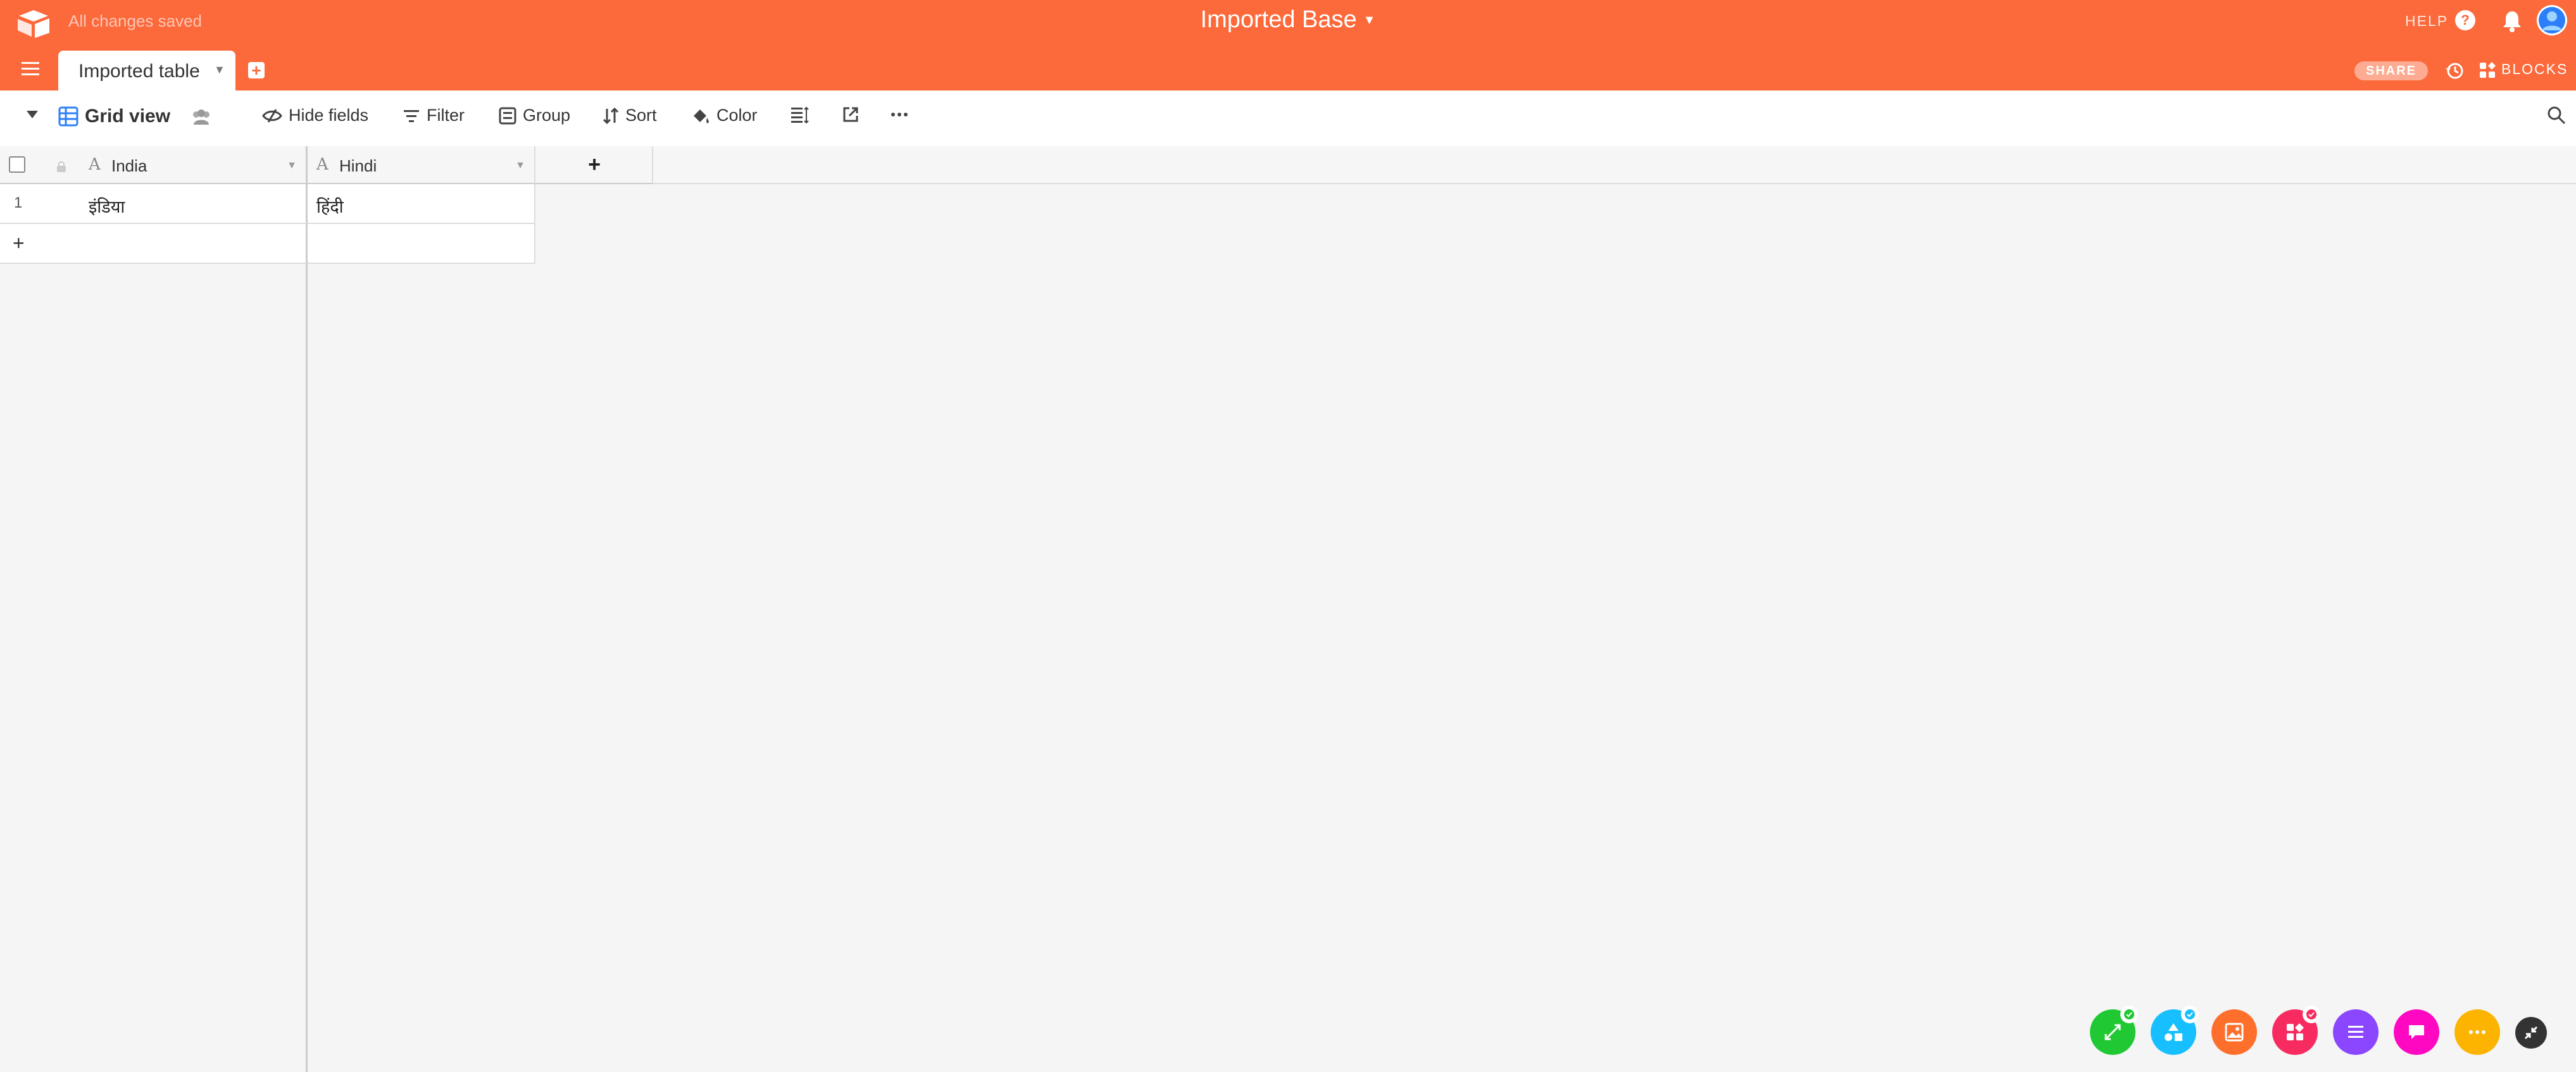 Image resolution: width=2576 pixels, height=1072 pixels. I want to click on column-header-hindi: A Hindi ▼, so click(421, 165).